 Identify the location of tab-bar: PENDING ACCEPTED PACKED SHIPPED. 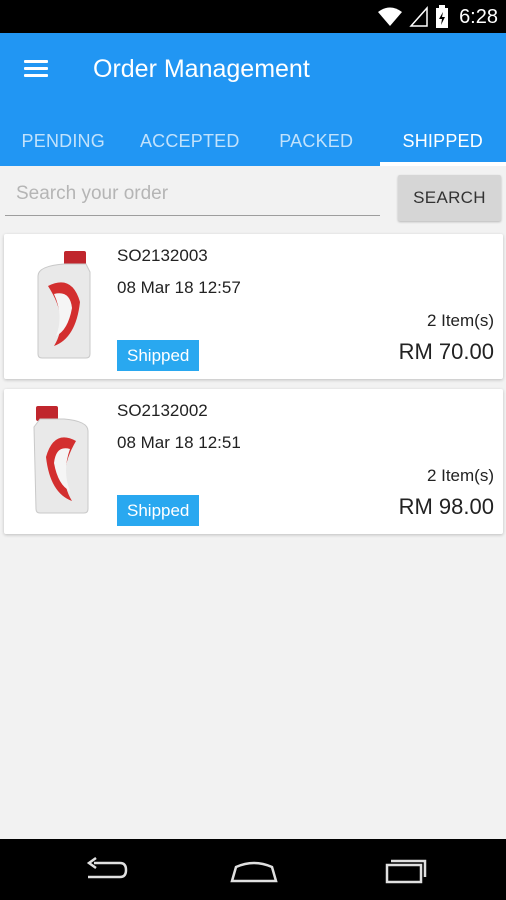
(253, 141).